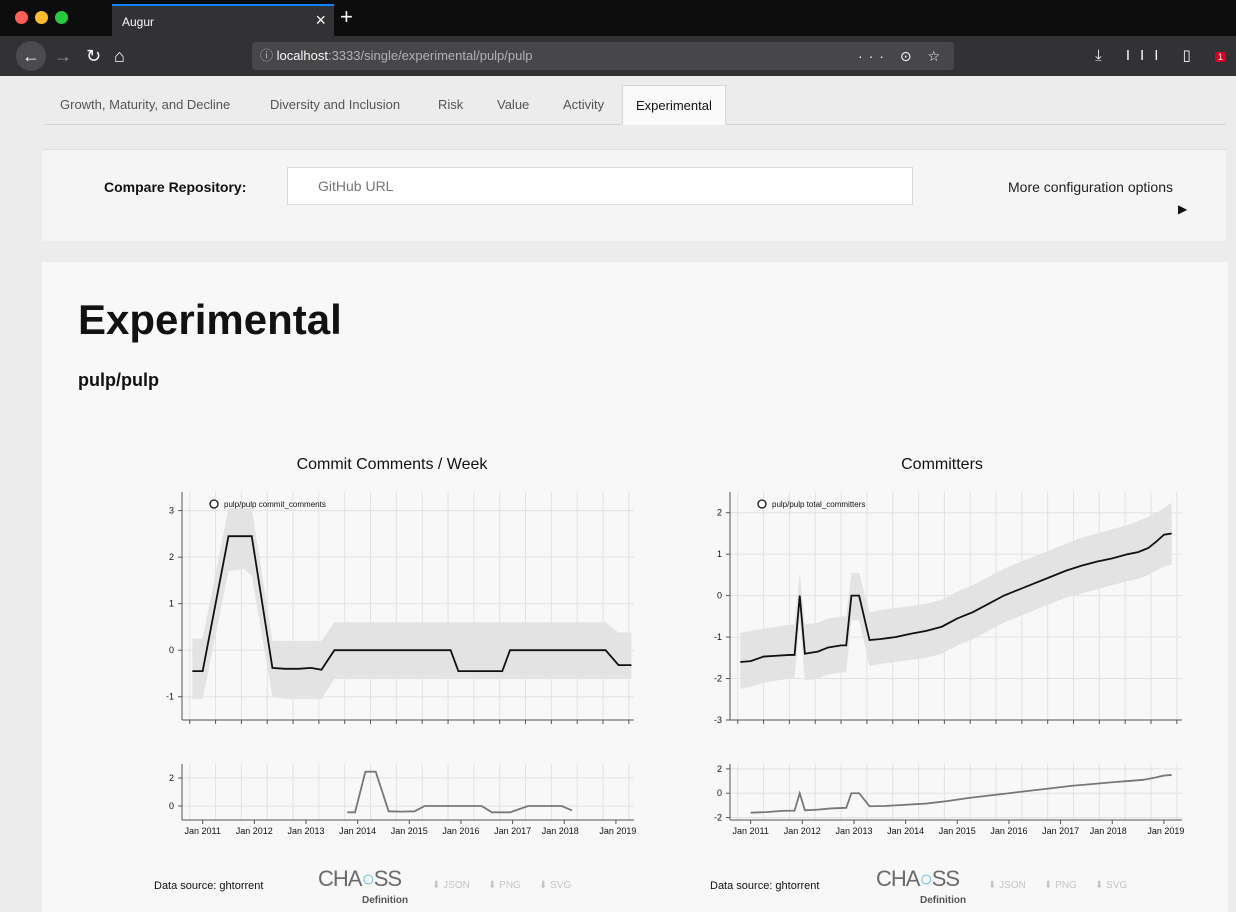 The height and width of the screenshot is (912, 1236). I want to click on download-png-button-2: ⬇ PNG, so click(1060, 885).